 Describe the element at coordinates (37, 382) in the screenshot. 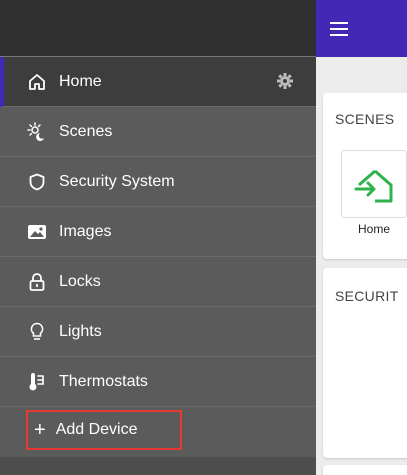

I see `thermostat-icon` at that location.